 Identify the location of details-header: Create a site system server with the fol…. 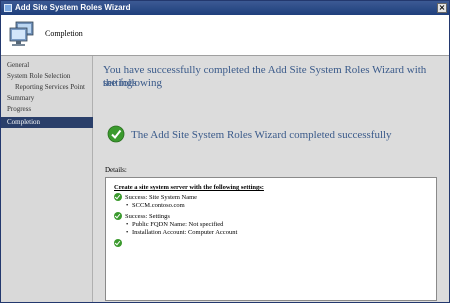
(189, 187).